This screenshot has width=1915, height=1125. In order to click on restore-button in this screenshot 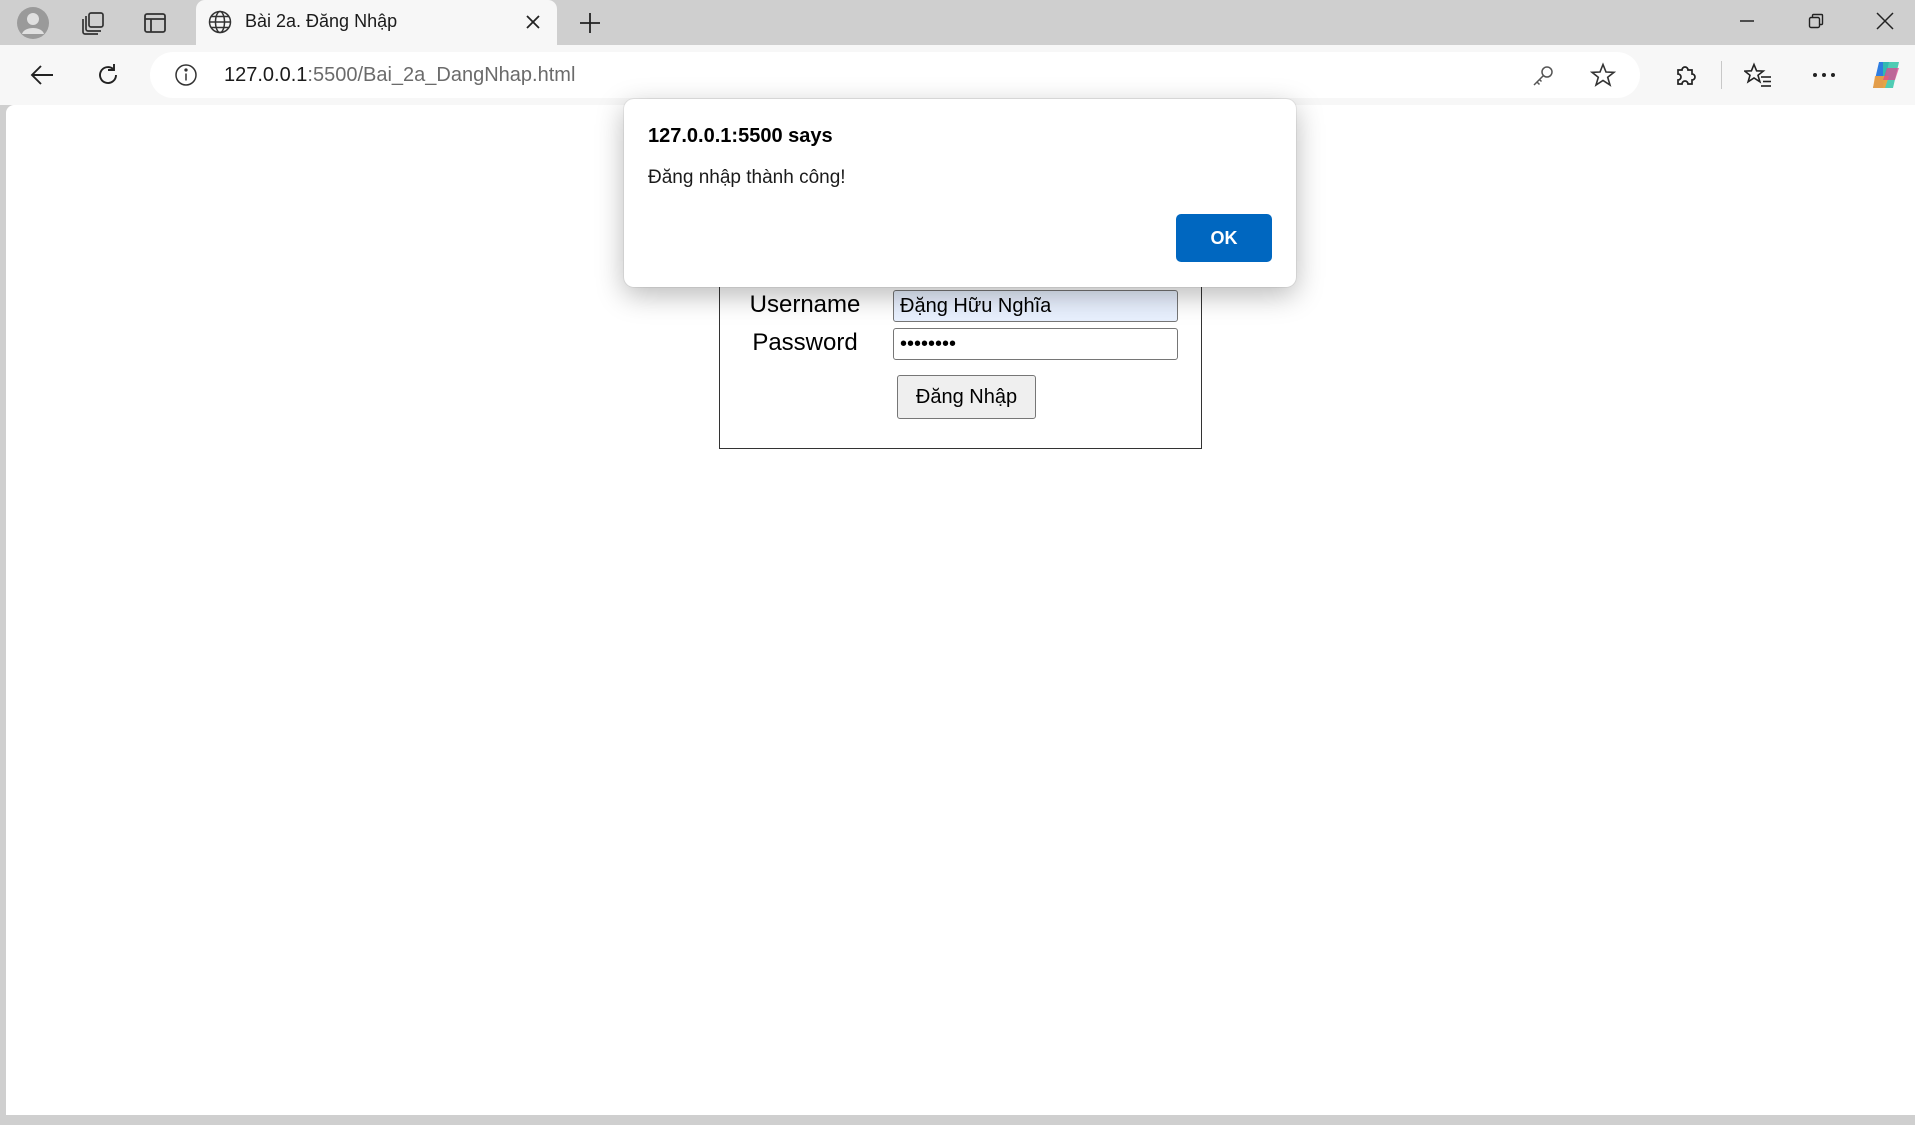, I will do `click(1816, 21)`.